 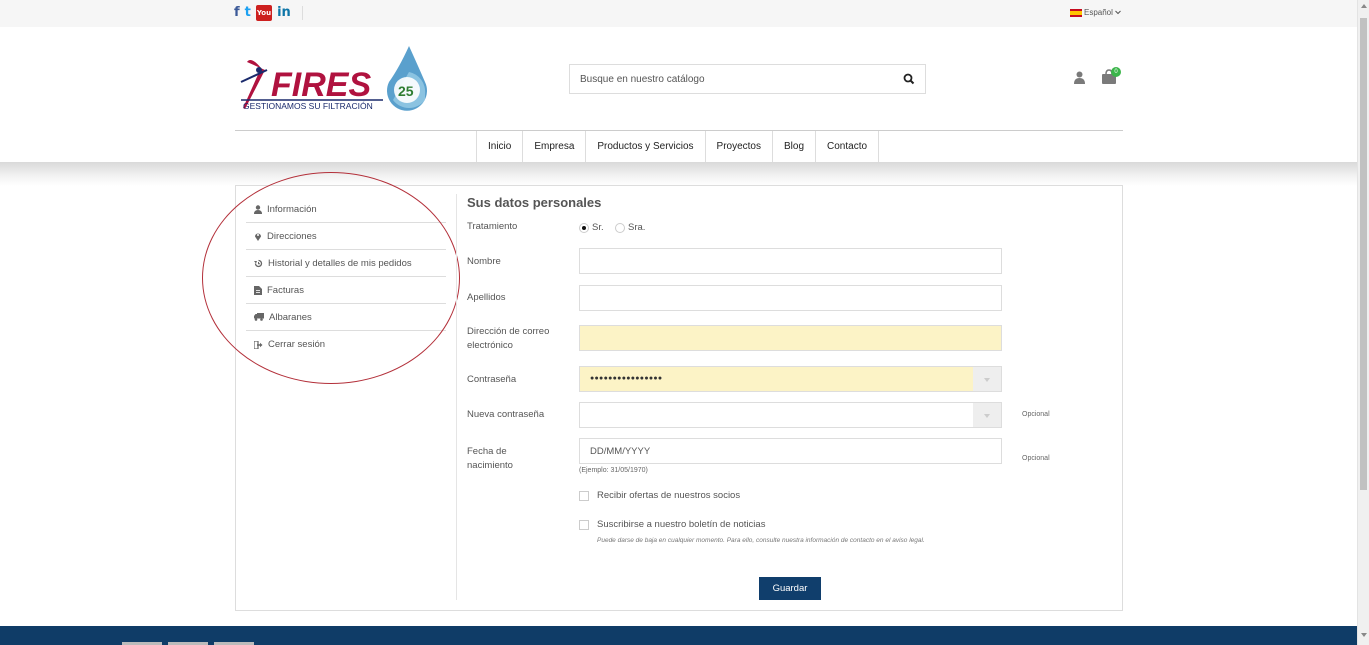 What do you see at coordinates (987, 415) in the screenshot?
I see `show-new-password-button` at bounding box center [987, 415].